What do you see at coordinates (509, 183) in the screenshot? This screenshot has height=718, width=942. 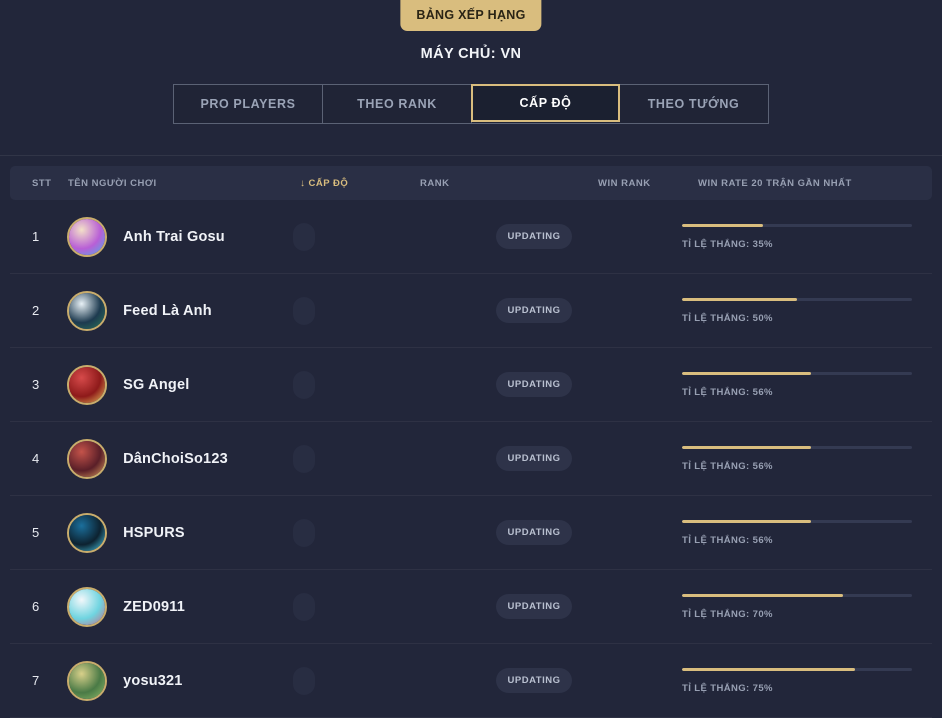 I see `column-header-rank: RANK` at bounding box center [509, 183].